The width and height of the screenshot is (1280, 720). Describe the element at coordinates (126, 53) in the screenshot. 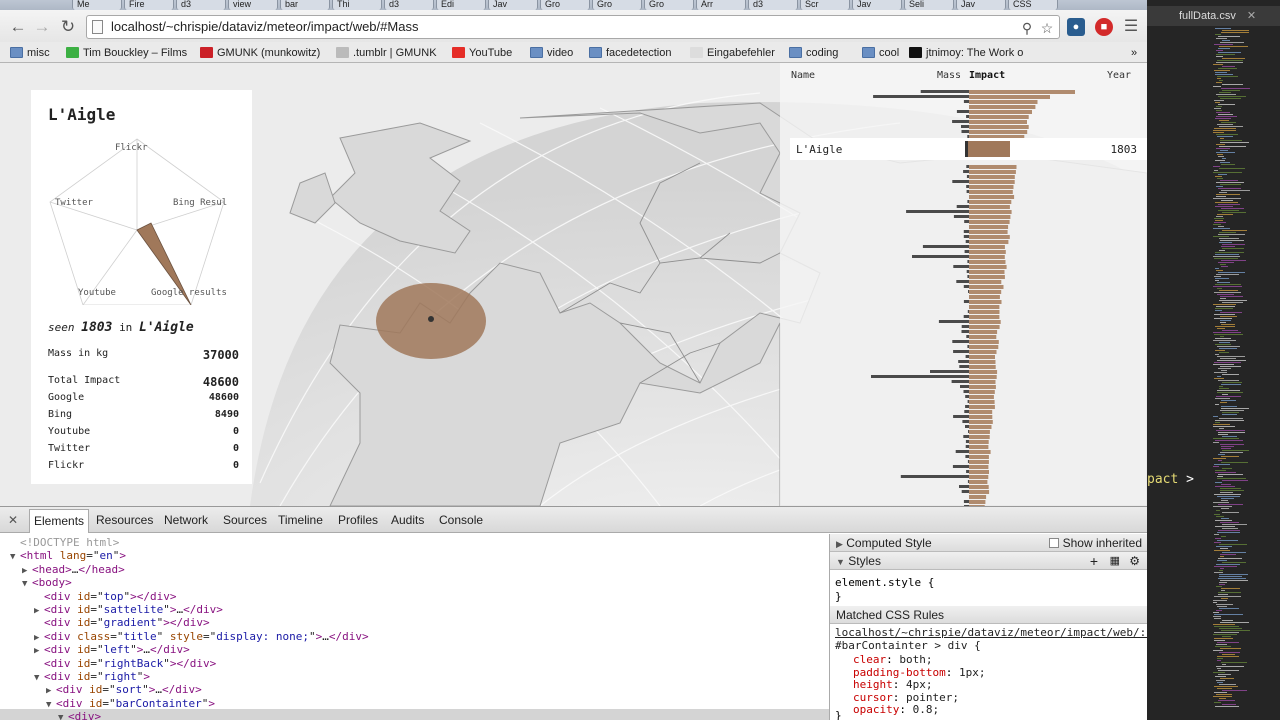

I see `bookmark-item: Tim Bouckley – Films` at that location.